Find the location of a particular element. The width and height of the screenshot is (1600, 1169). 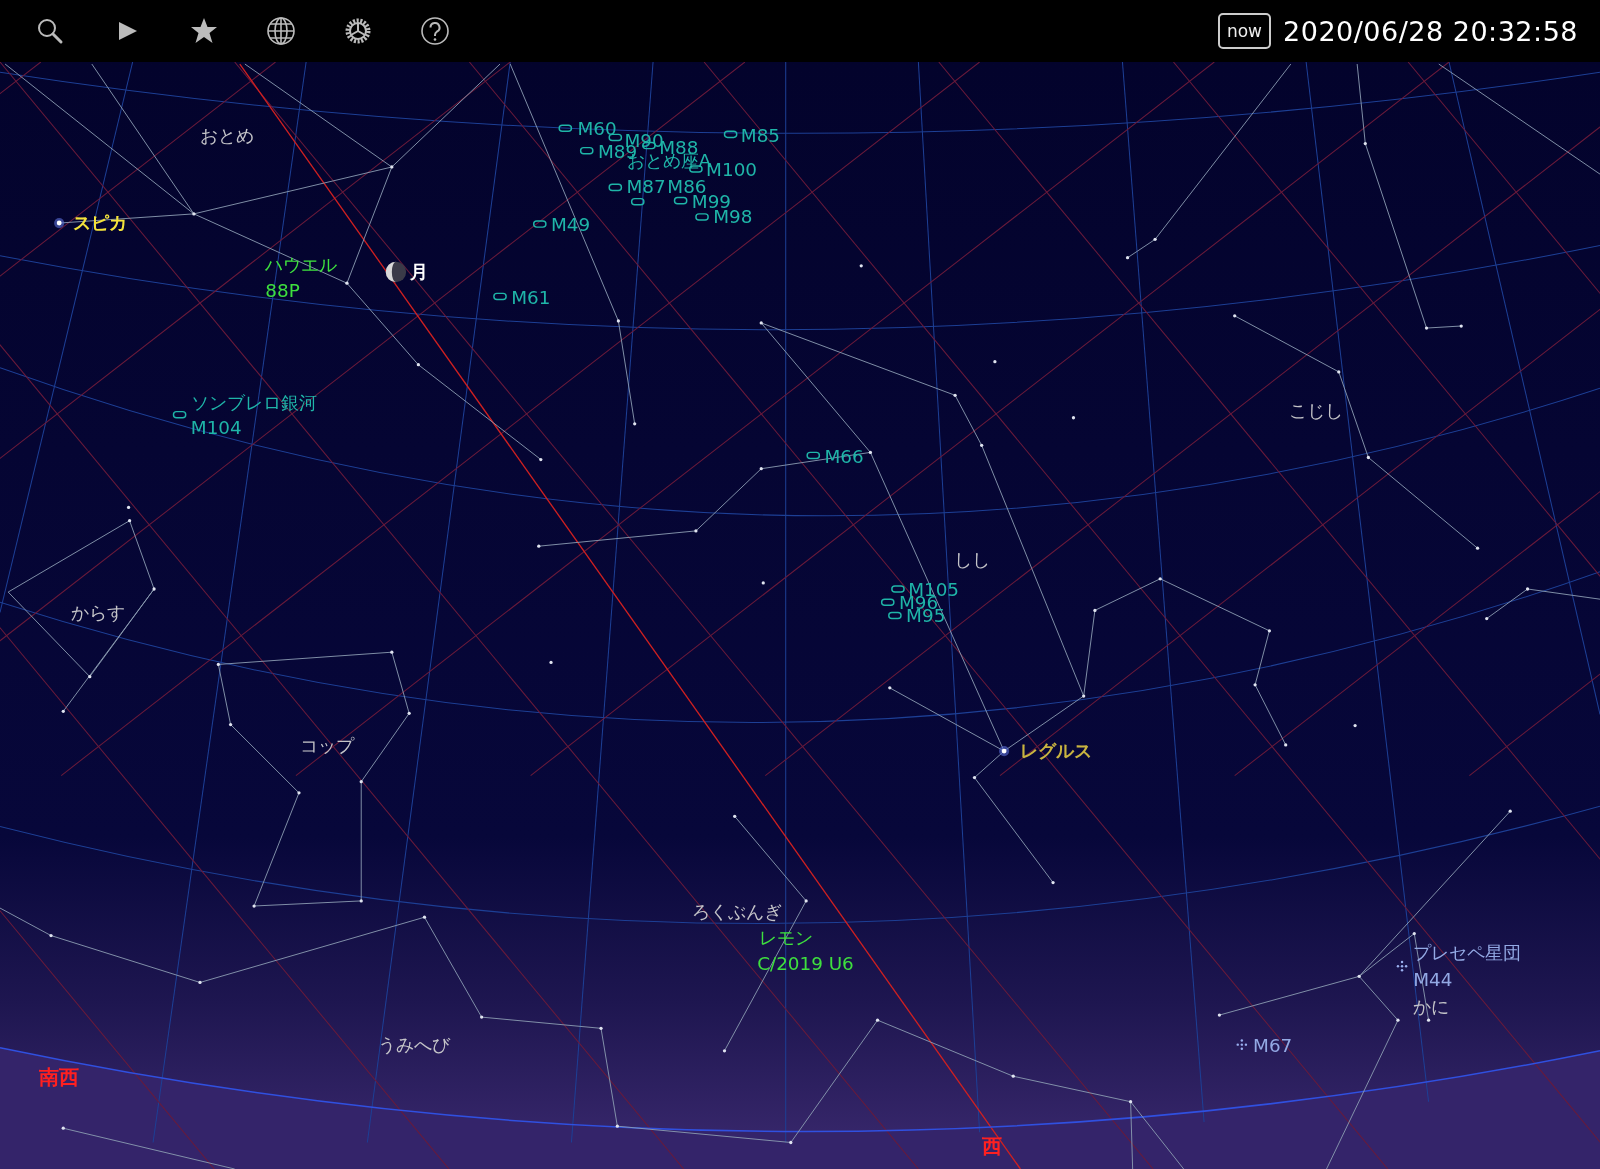

galaxy-label: M104 is located at coordinates (216, 428).